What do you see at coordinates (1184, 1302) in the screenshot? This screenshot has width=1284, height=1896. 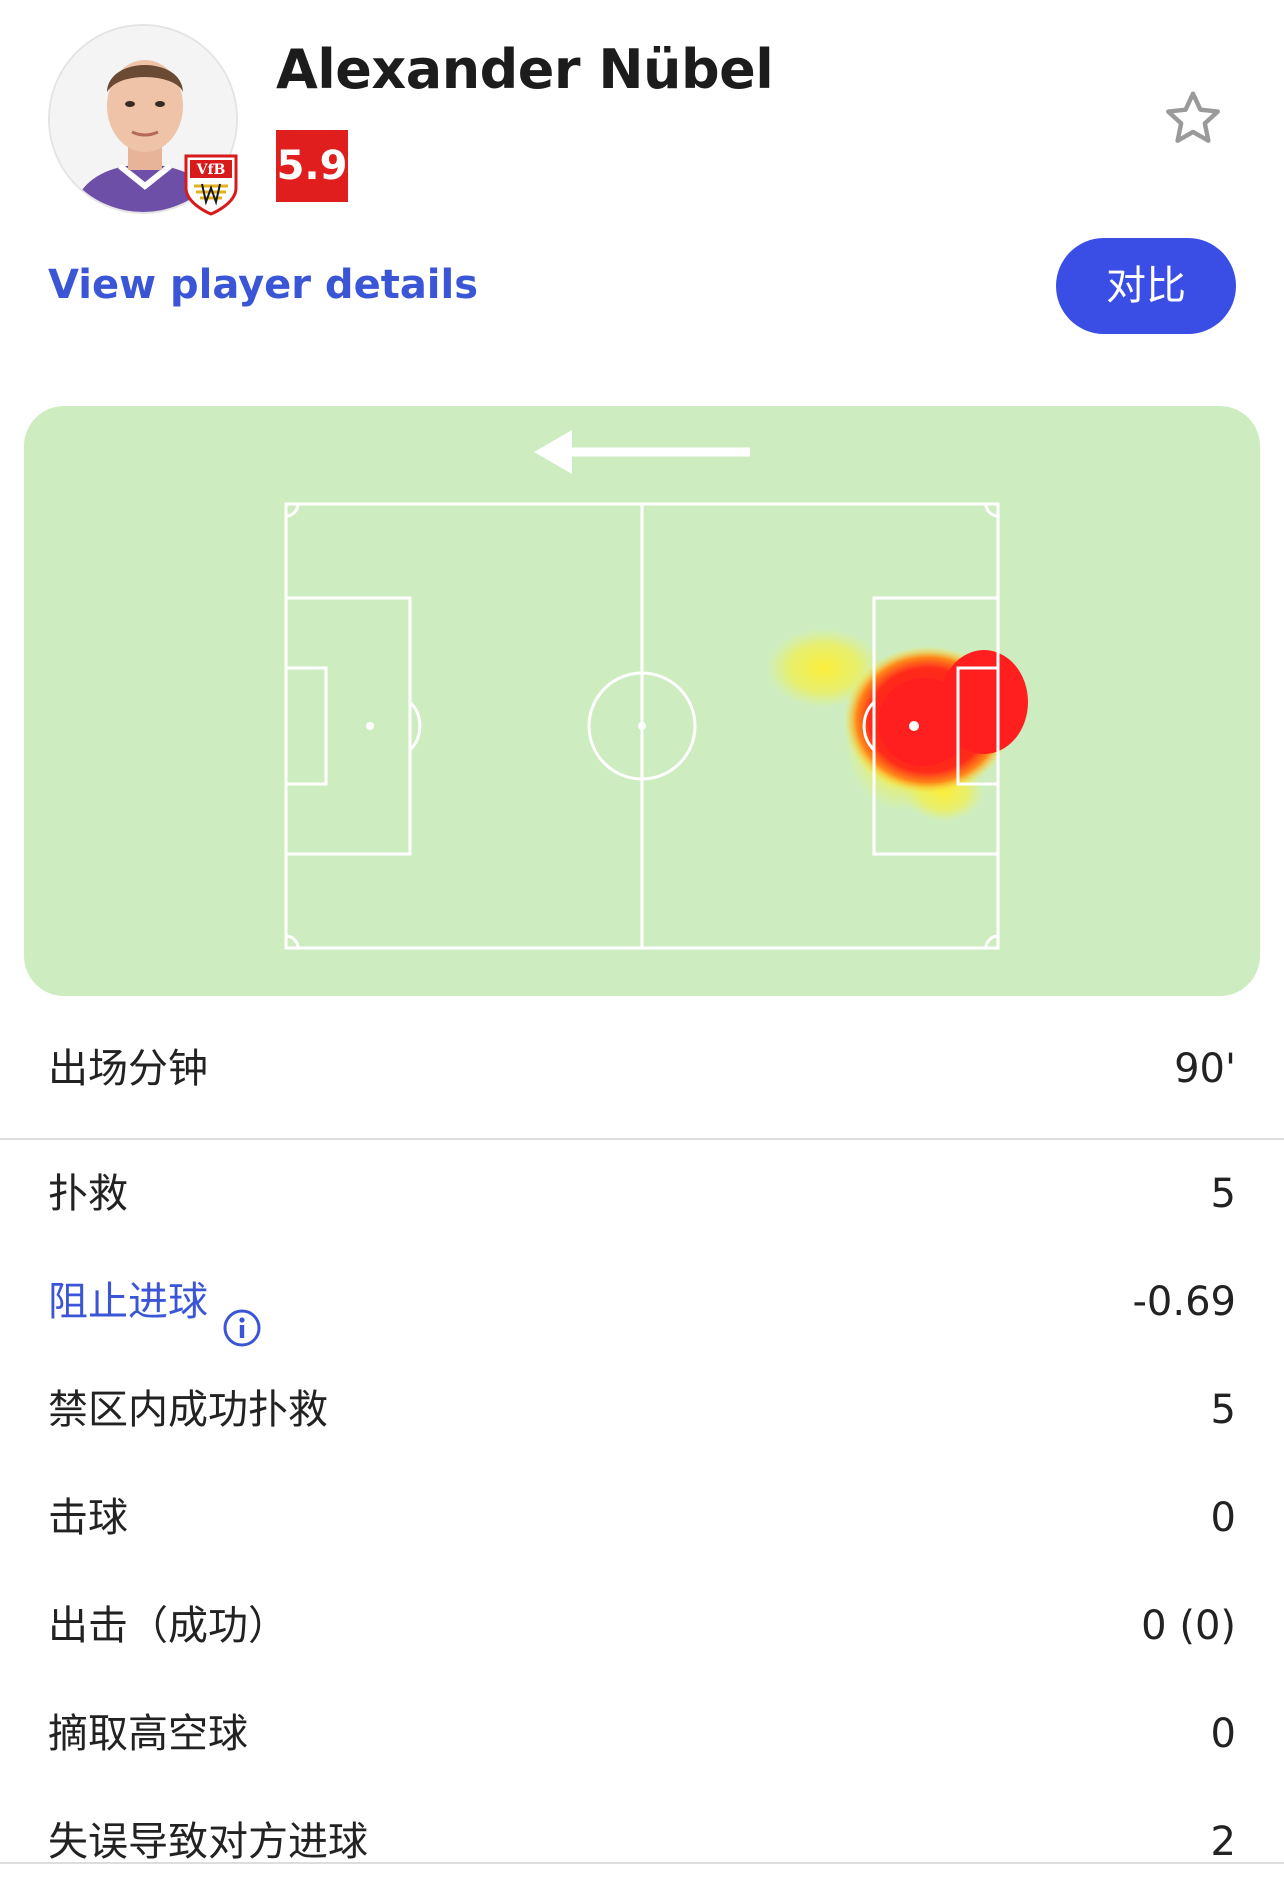 I see `stat-value: -0.69` at bounding box center [1184, 1302].